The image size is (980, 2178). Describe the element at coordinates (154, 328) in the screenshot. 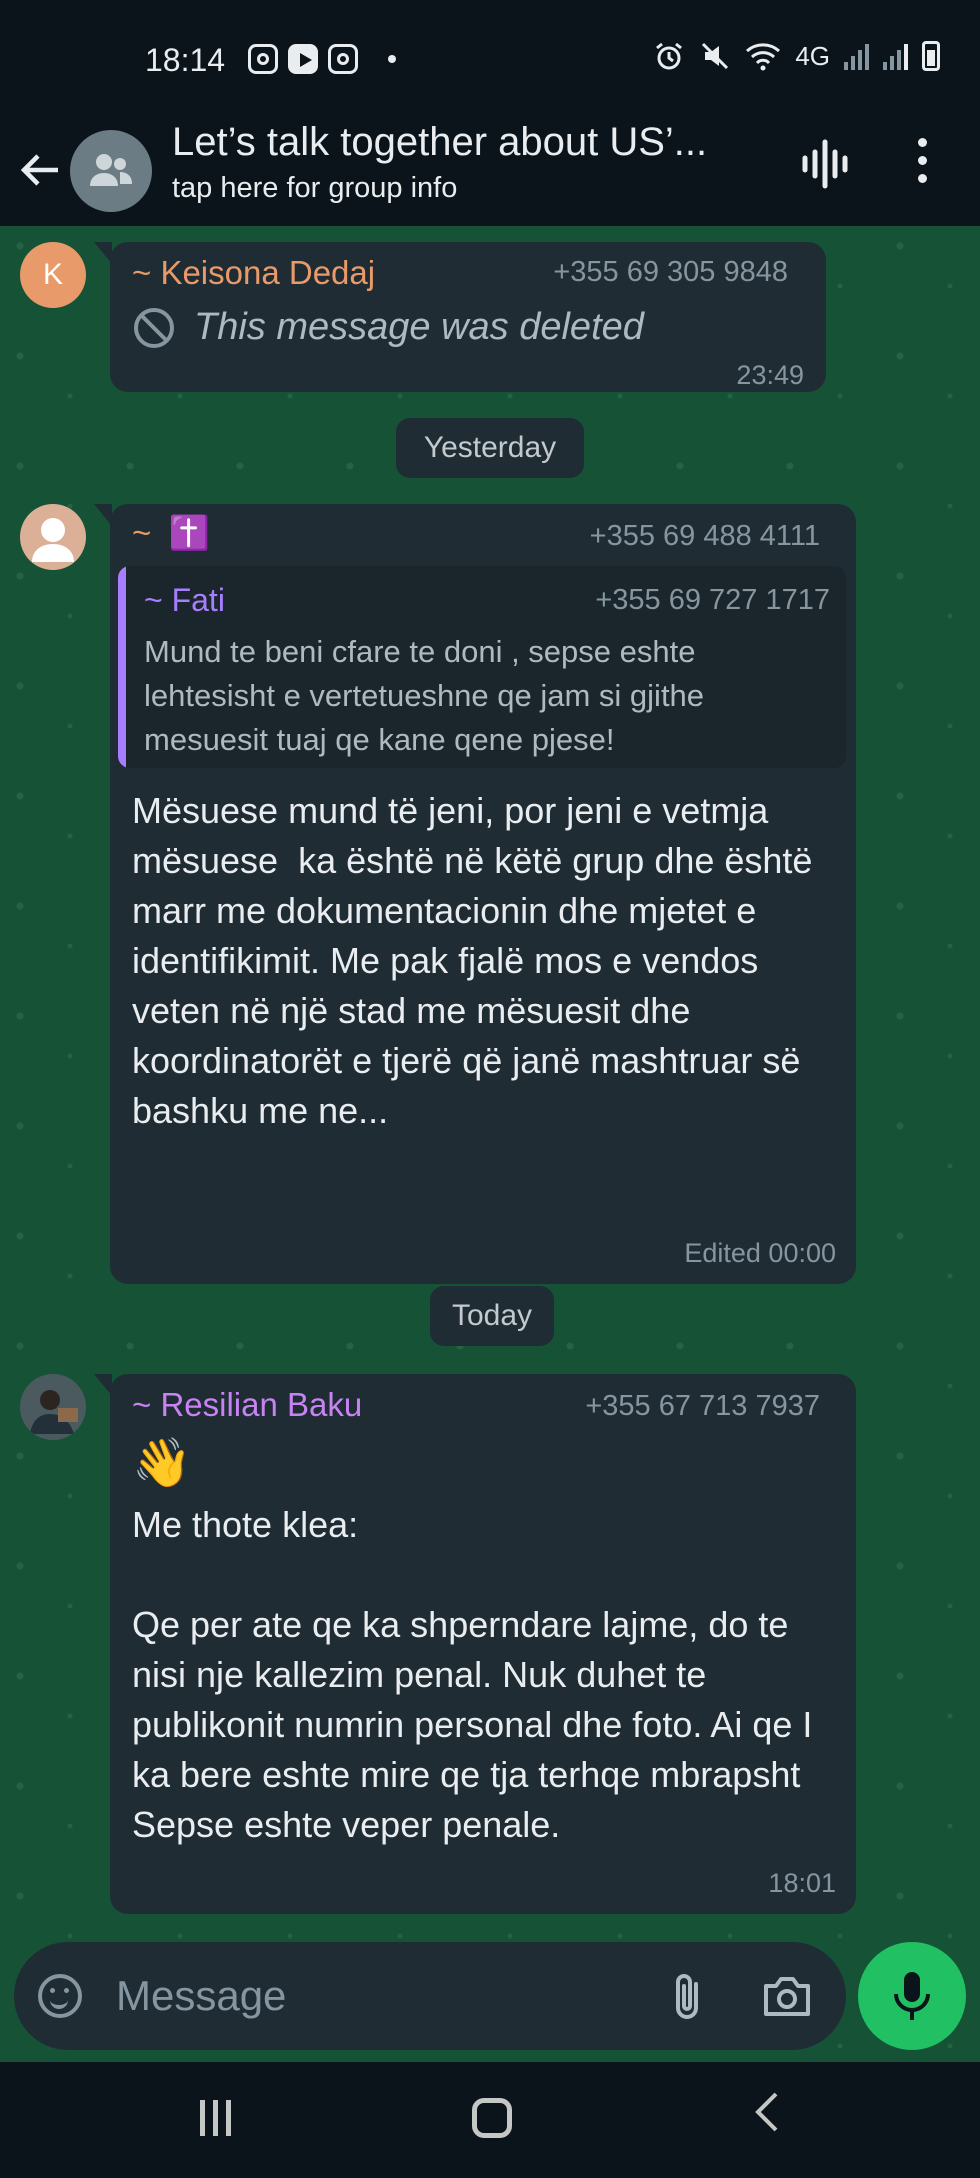

I see `deleted-icon` at that location.